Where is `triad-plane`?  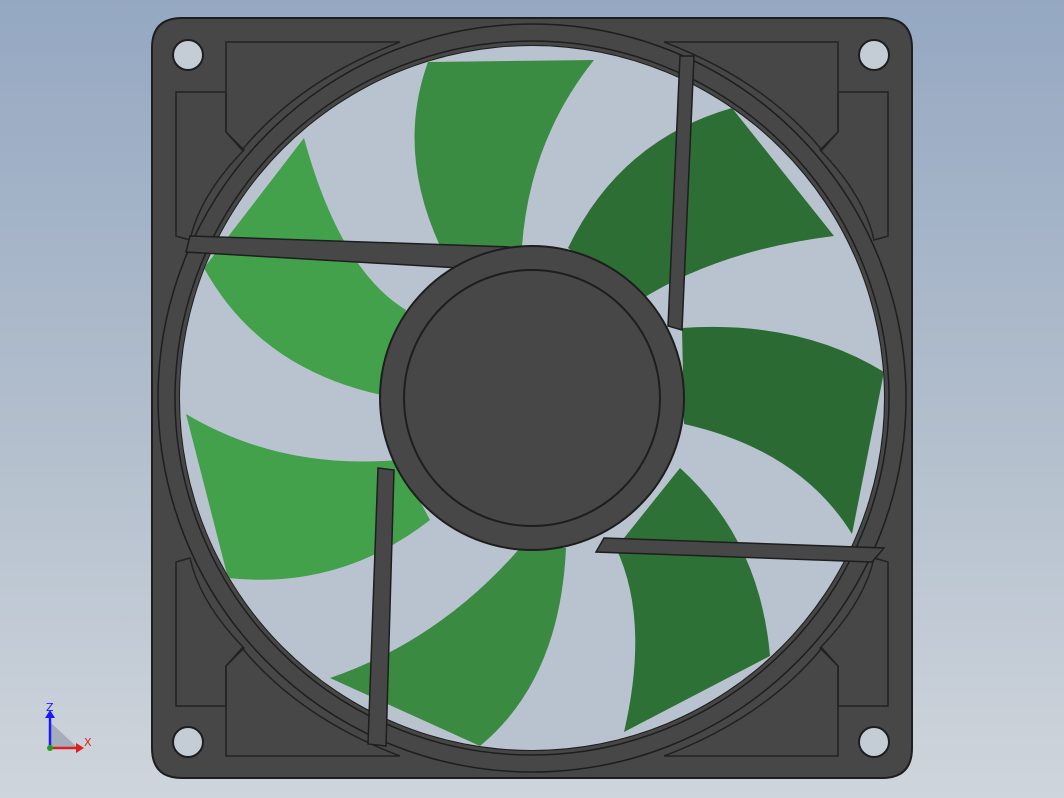
triad-plane is located at coordinates (64, 735).